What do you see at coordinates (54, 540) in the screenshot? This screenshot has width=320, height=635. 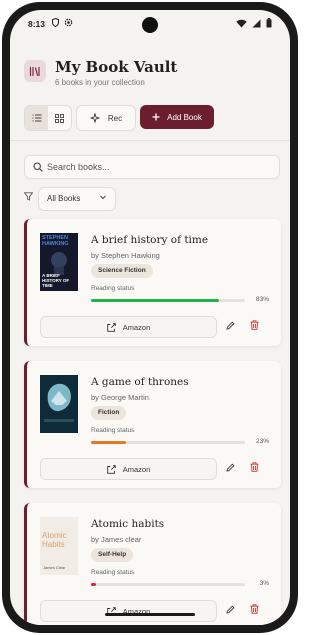 I see `cover-title-text: Atomic Habits` at bounding box center [54, 540].